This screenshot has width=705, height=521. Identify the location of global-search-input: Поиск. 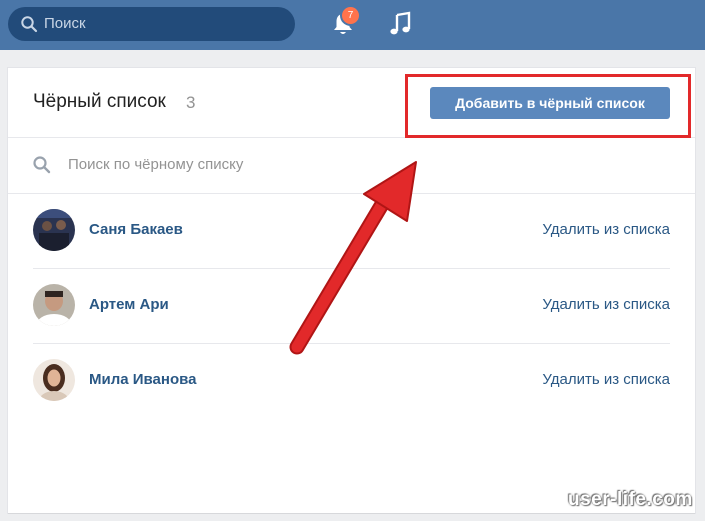
(151, 24).